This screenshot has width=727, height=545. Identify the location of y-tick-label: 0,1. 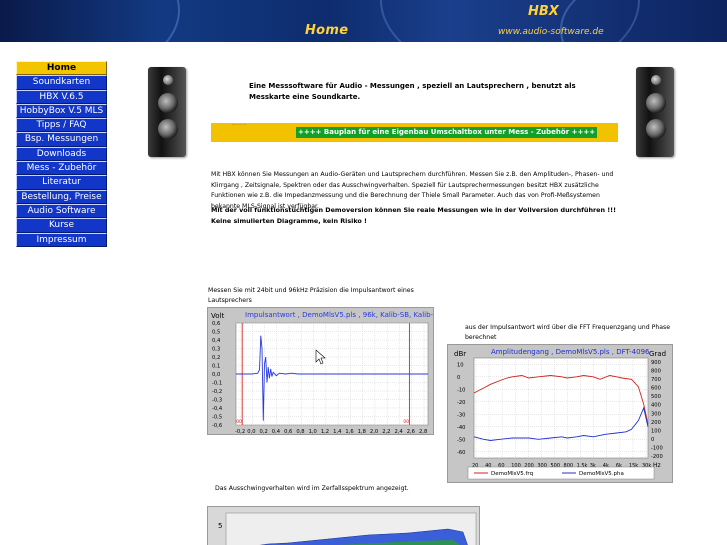
(216, 367).